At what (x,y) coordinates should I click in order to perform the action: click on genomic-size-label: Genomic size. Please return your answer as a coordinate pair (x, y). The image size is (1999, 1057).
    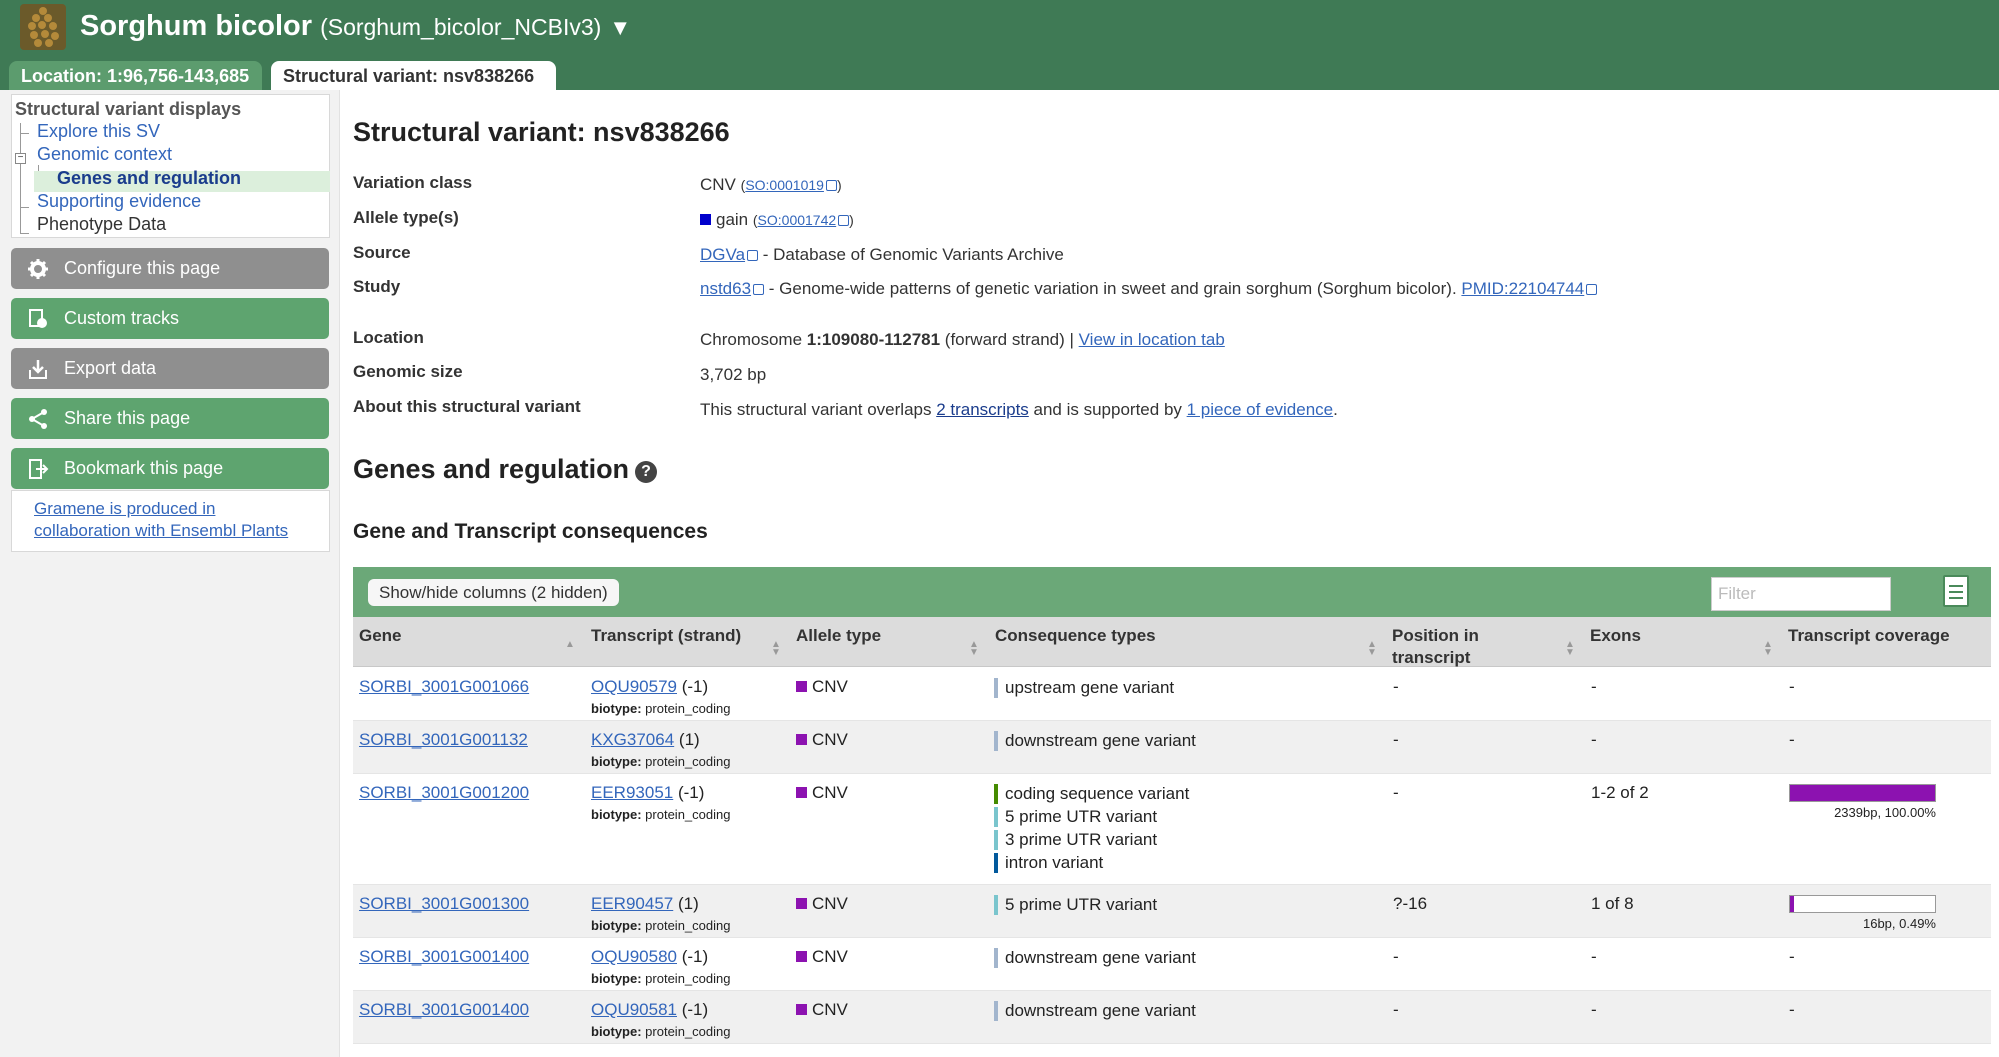
    Looking at the image, I should click on (408, 371).